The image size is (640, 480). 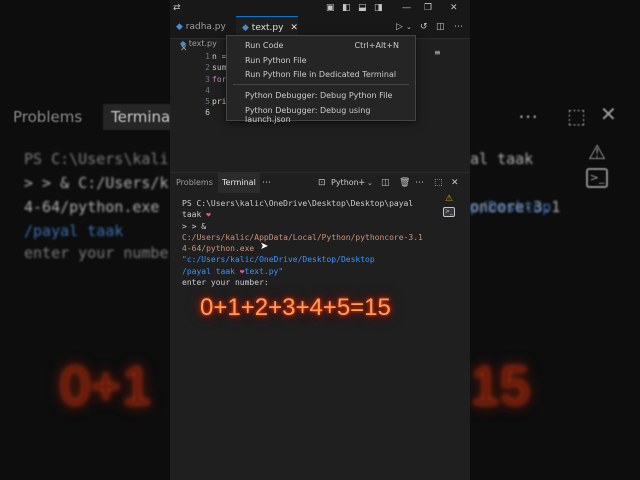 What do you see at coordinates (211, 271) in the screenshot?
I see `script-path: /payal taak` at bounding box center [211, 271].